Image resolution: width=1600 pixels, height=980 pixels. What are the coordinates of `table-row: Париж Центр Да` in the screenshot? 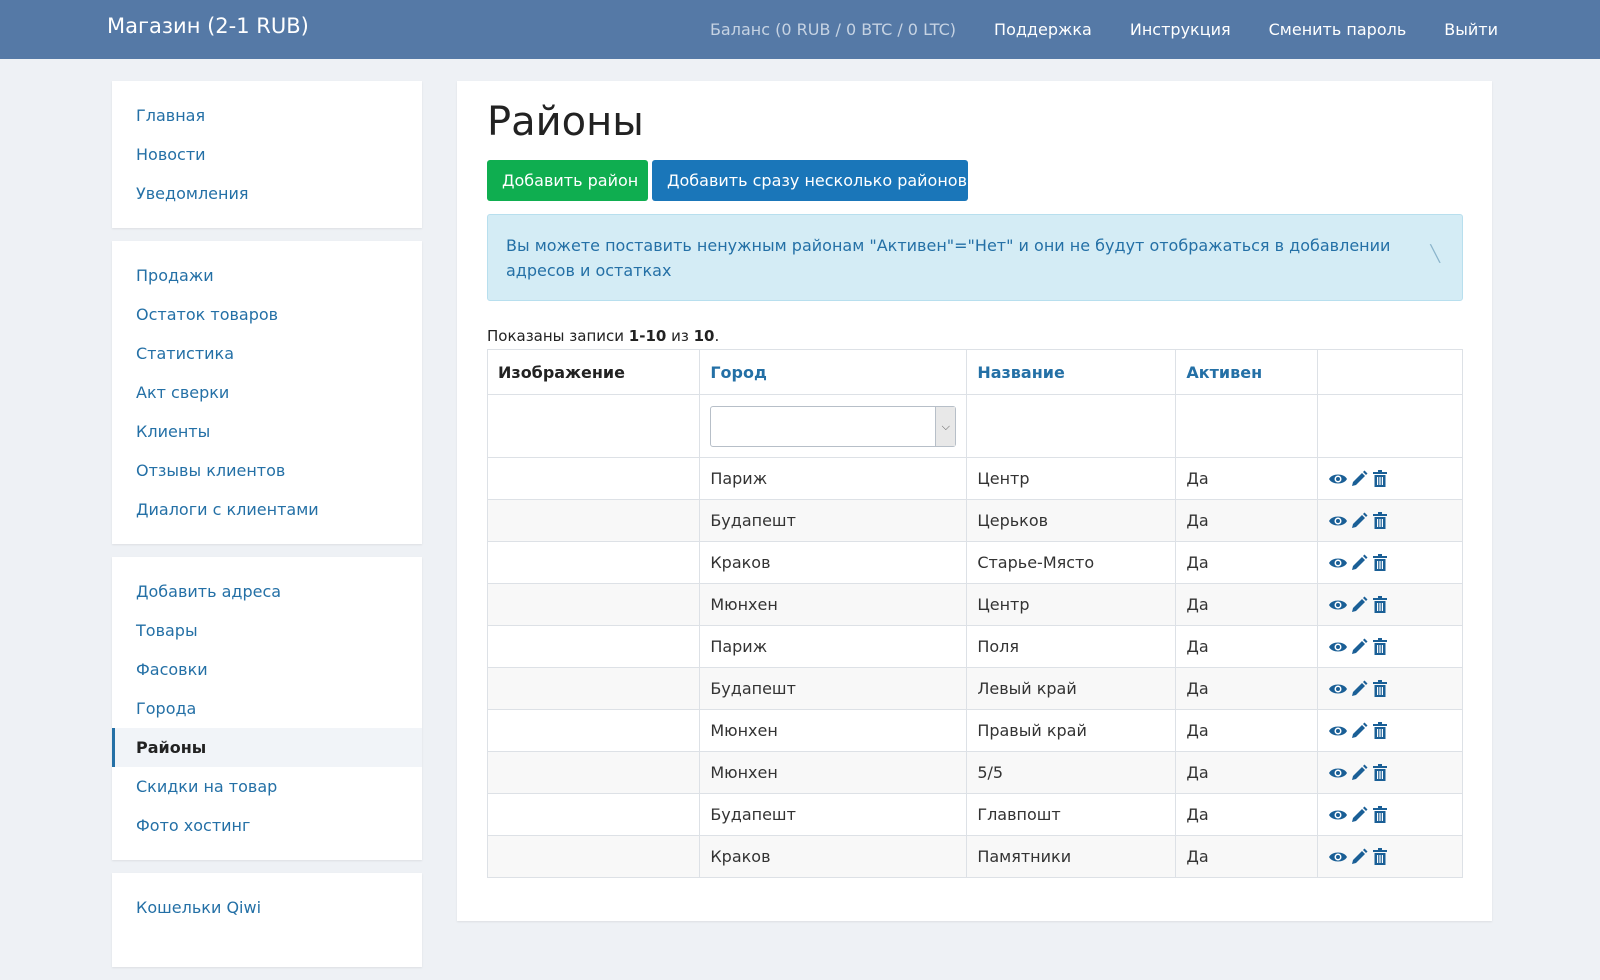 It's located at (975, 478).